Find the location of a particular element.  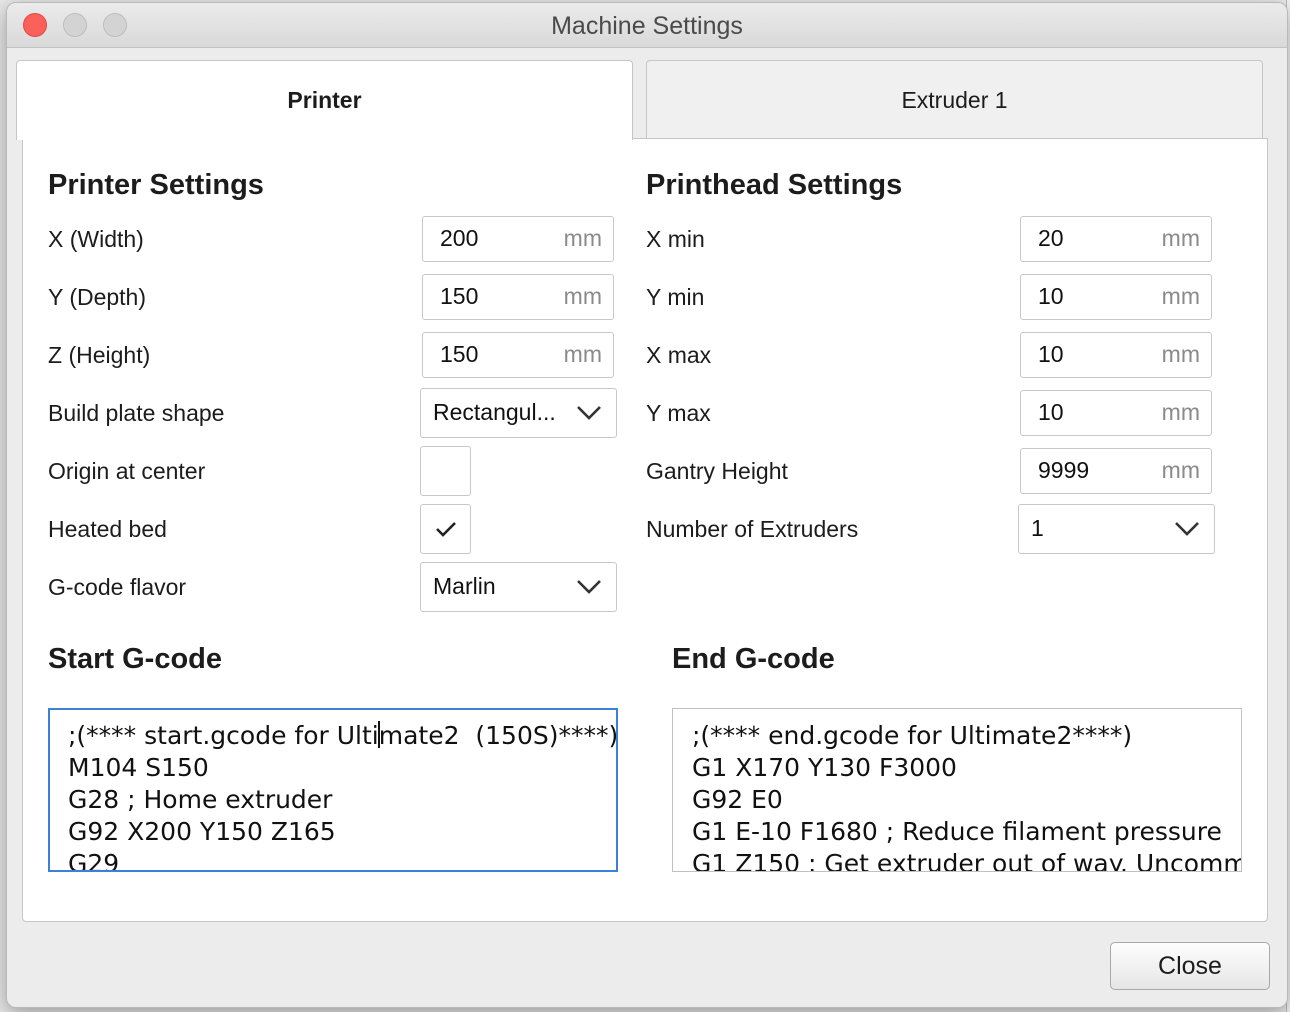

y-max-input: 10 mm is located at coordinates (1116, 413).